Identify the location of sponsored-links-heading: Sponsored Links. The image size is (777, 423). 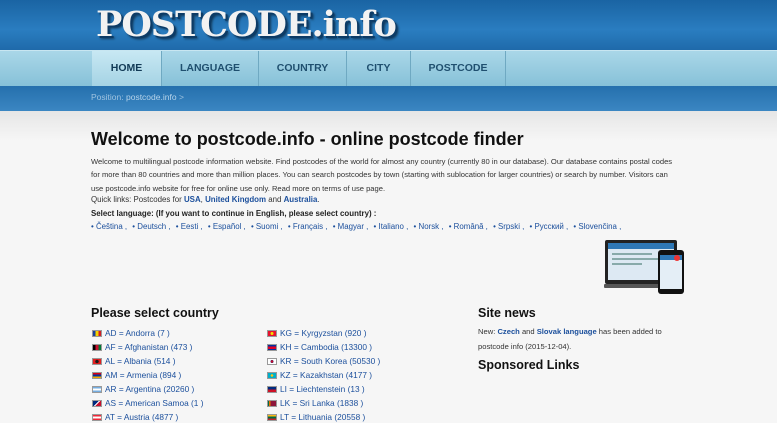
(529, 365).